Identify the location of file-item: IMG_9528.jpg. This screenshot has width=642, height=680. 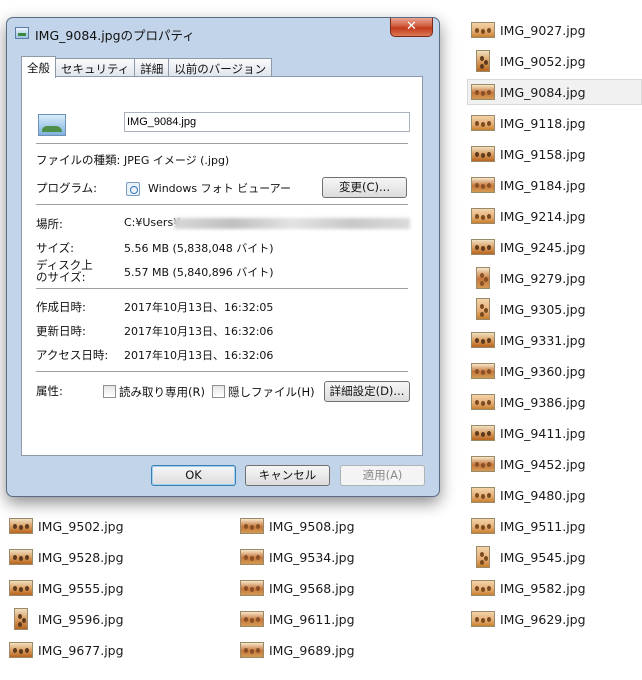
(85, 557).